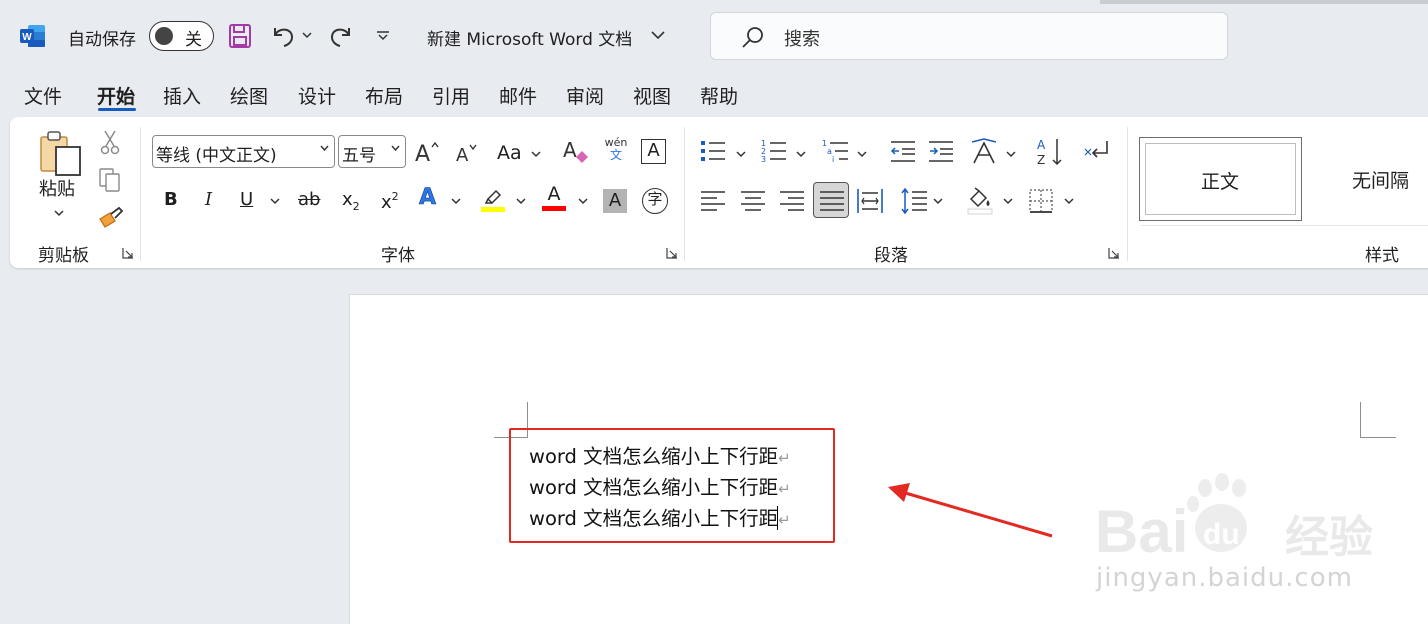 Image resolution: width=1428 pixels, height=624 pixels. I want to click on bold-button: B, so click(171, 200).